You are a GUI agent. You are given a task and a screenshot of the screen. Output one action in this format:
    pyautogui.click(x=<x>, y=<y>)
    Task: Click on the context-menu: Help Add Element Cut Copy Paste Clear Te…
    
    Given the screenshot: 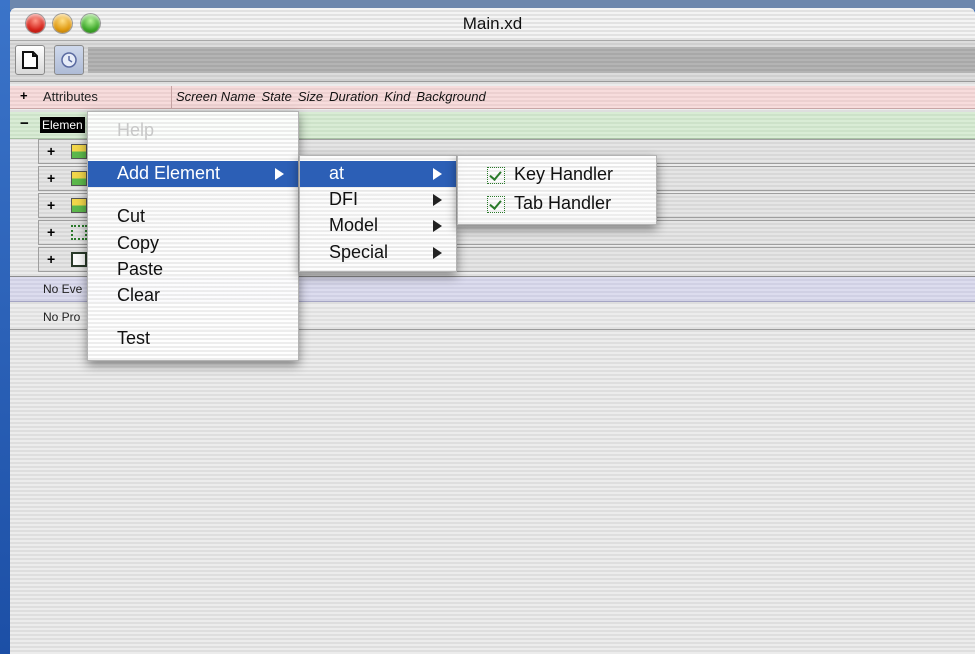 What is the action you would take?
    pyautogui.click(x=193, y=236)
    